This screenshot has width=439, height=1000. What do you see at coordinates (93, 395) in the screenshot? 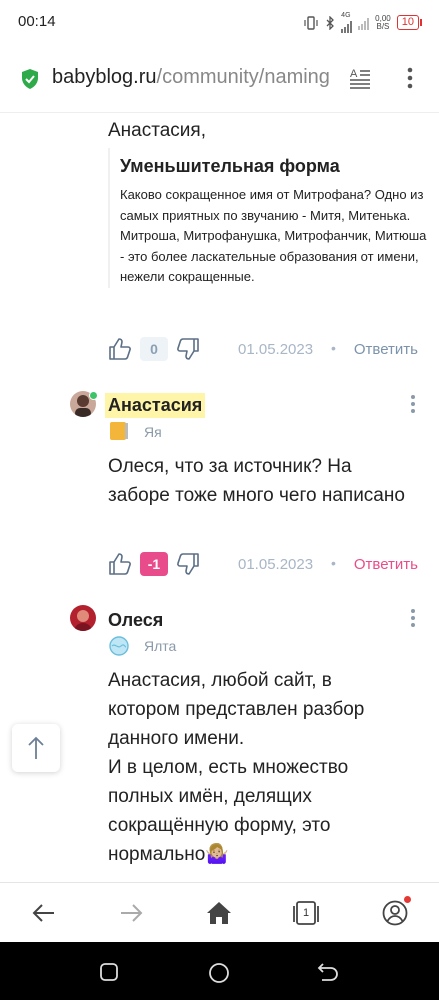
I see `online-indicator` at bounding box center [93, 395].